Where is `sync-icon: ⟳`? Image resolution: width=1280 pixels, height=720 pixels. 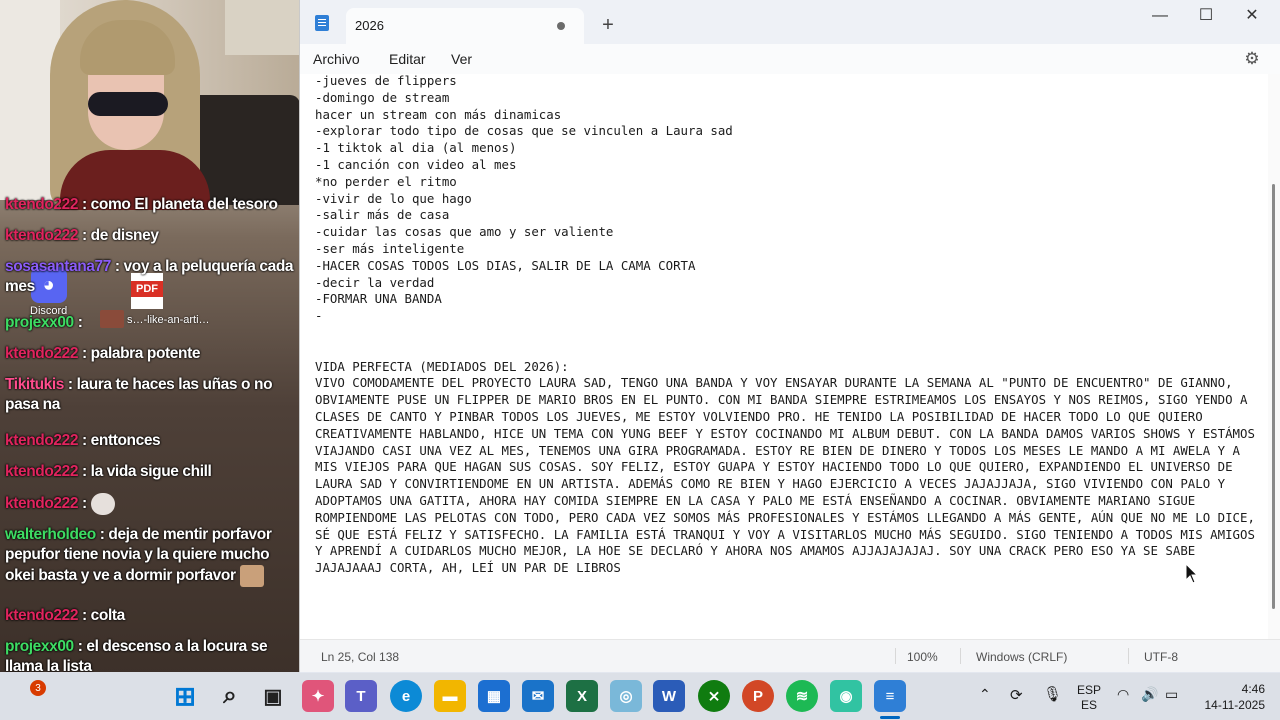 sync-icon: ⟳ is located at coordinates (1016, 695).